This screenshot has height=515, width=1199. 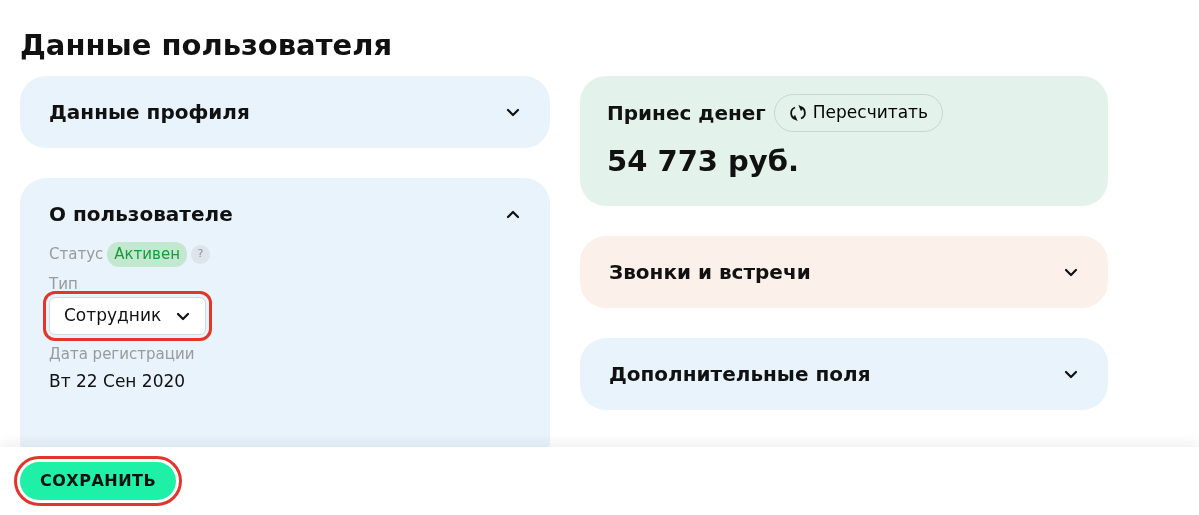 What do you see at coordinates (797, 113) in the screenshot?
I see `refresh-icon` at bounding box center [797, 113].